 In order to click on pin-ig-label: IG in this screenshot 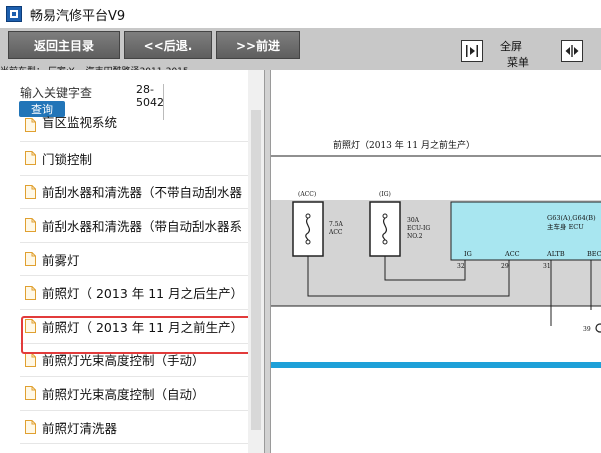, I will do `click(468, 254)`.